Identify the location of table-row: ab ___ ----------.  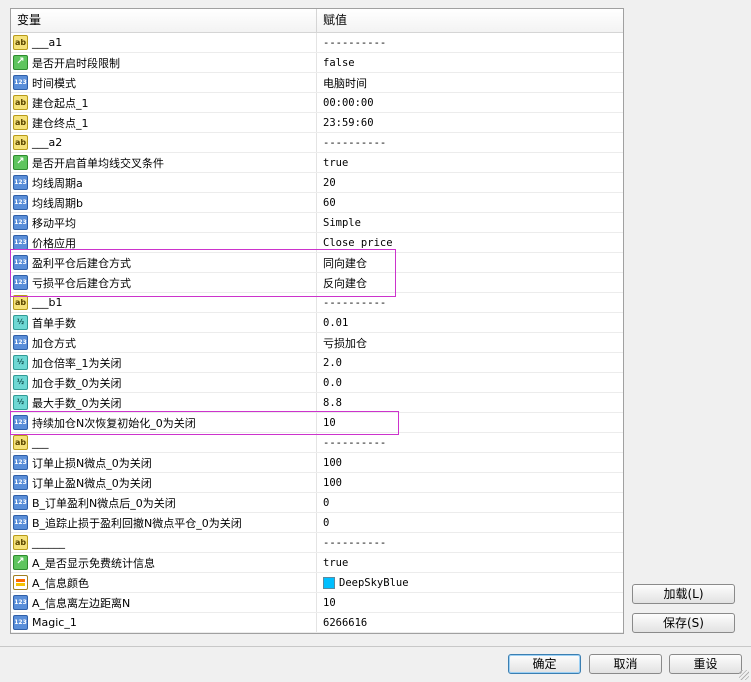
(317, 443).